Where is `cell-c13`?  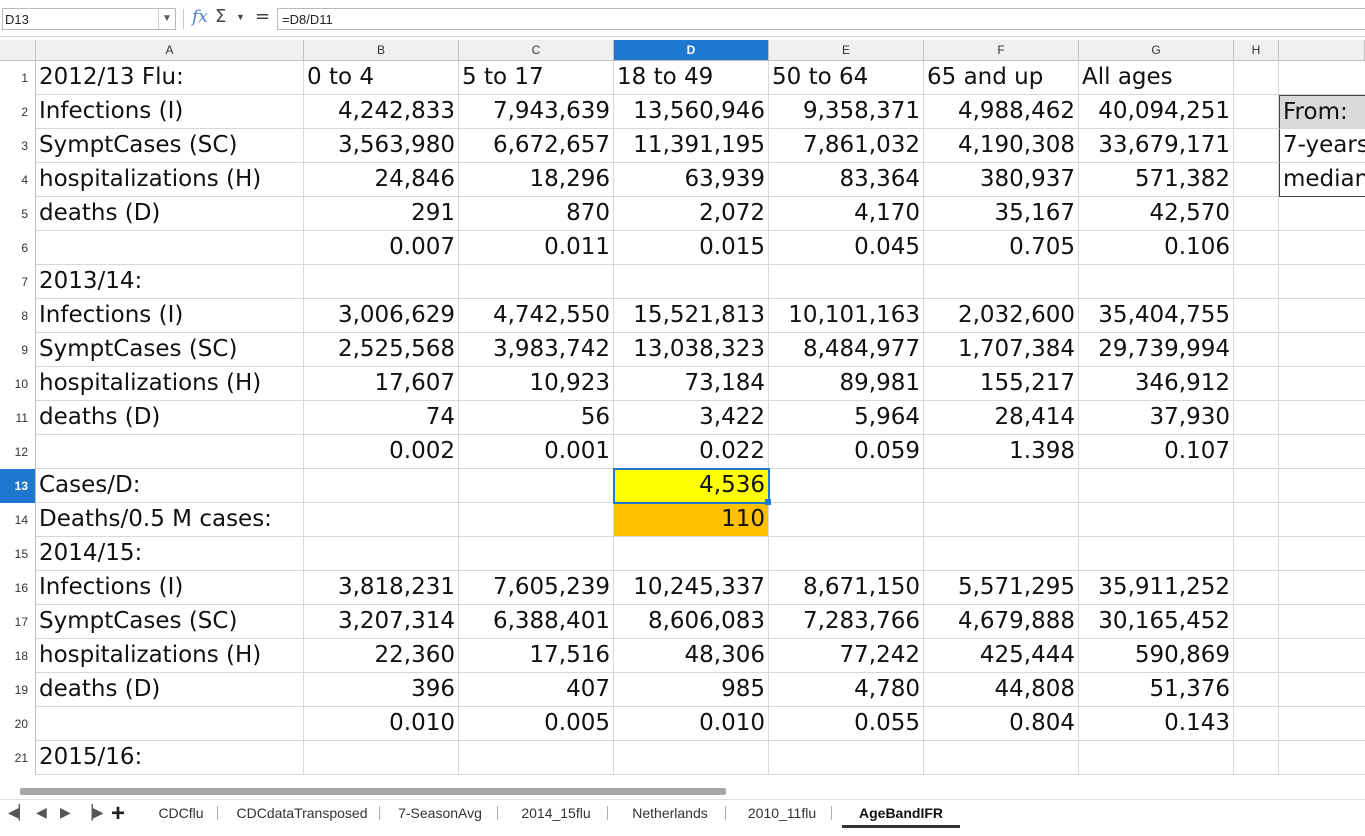 cell-c13 is located at coordinates (536, 486).